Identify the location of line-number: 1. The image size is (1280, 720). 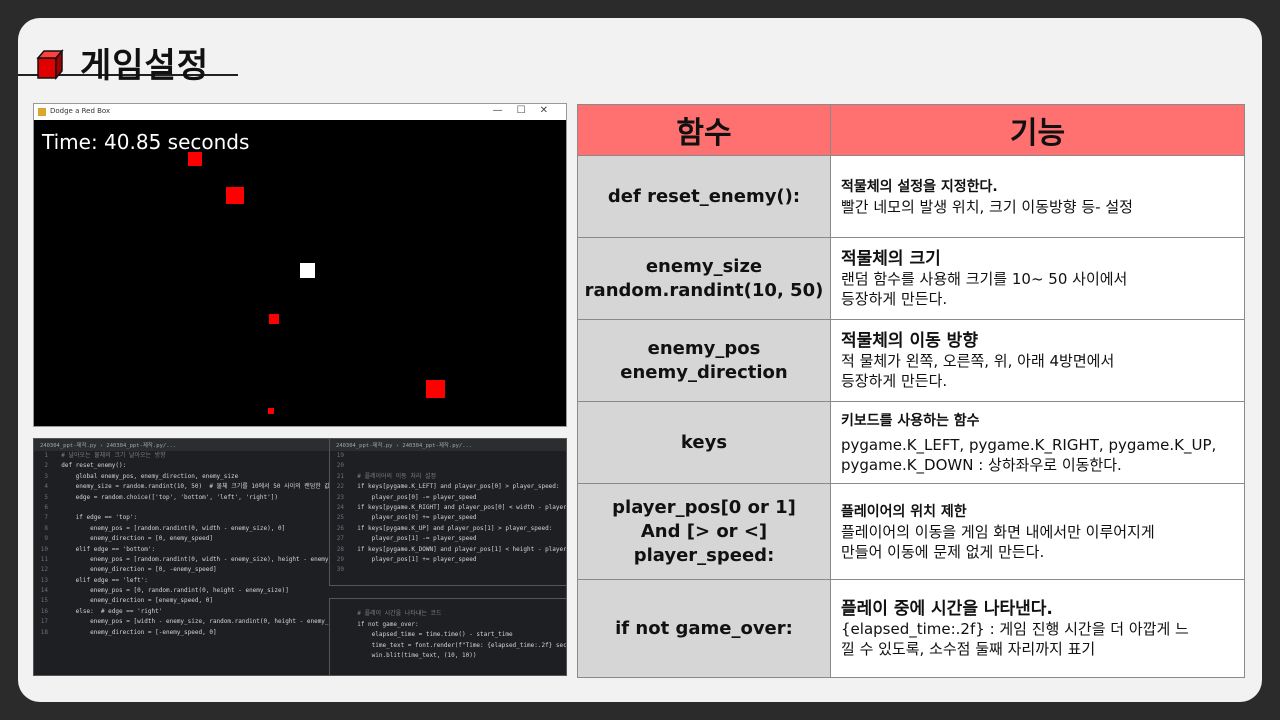
(46, 455).